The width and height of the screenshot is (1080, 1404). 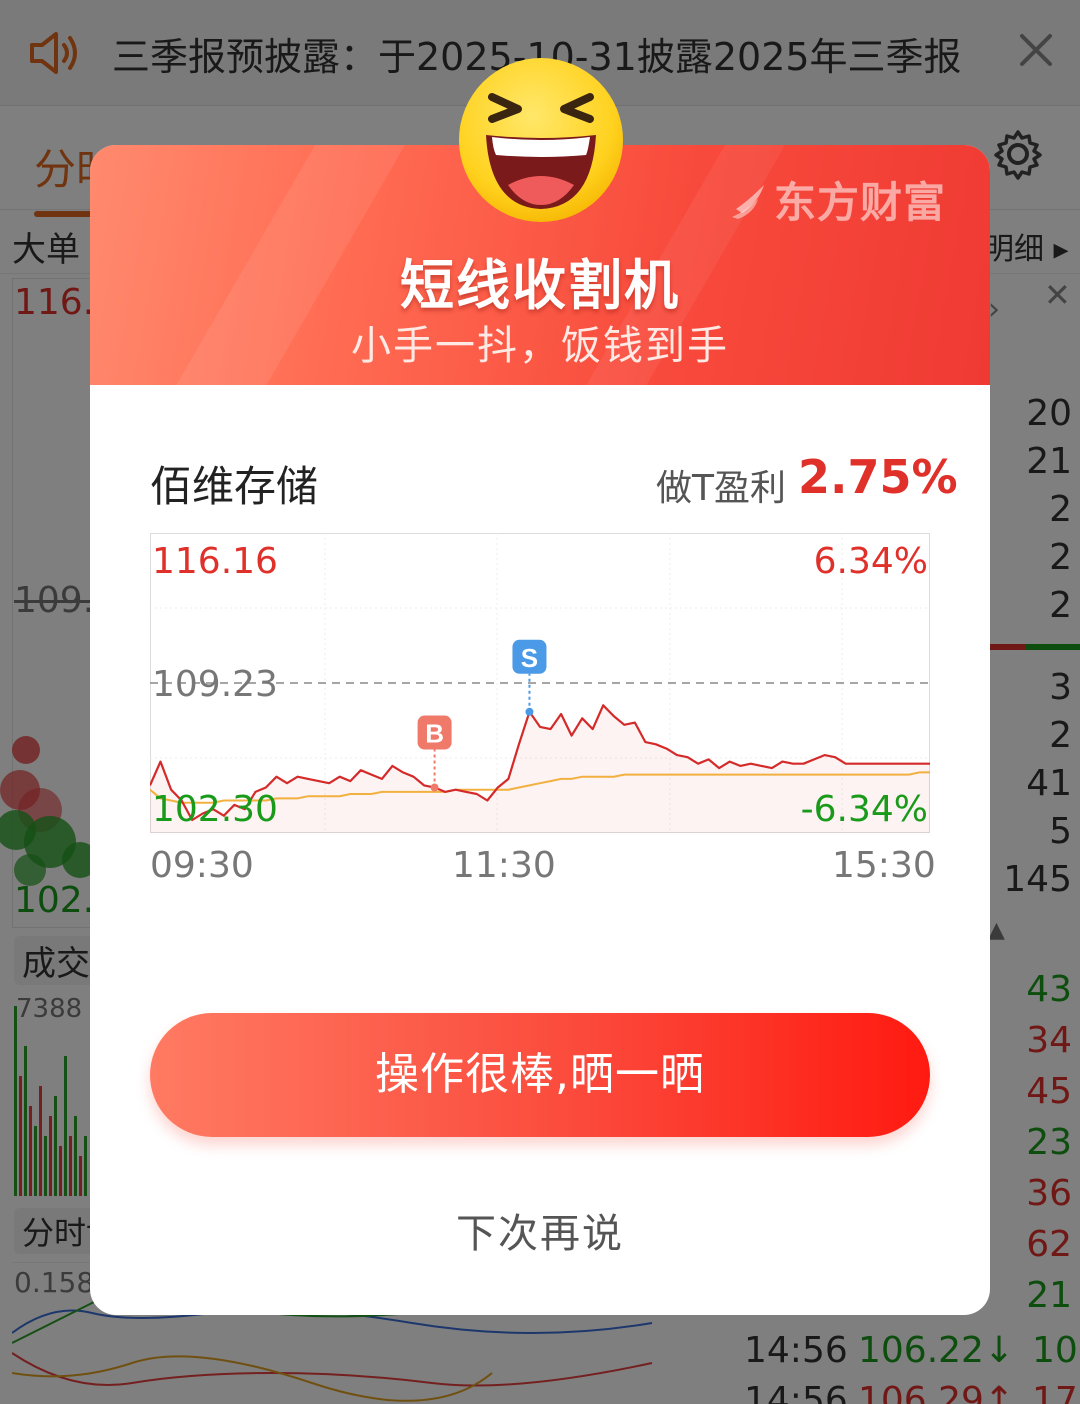 I want to click on sell-marker-dot, so click(x=529, y=711).